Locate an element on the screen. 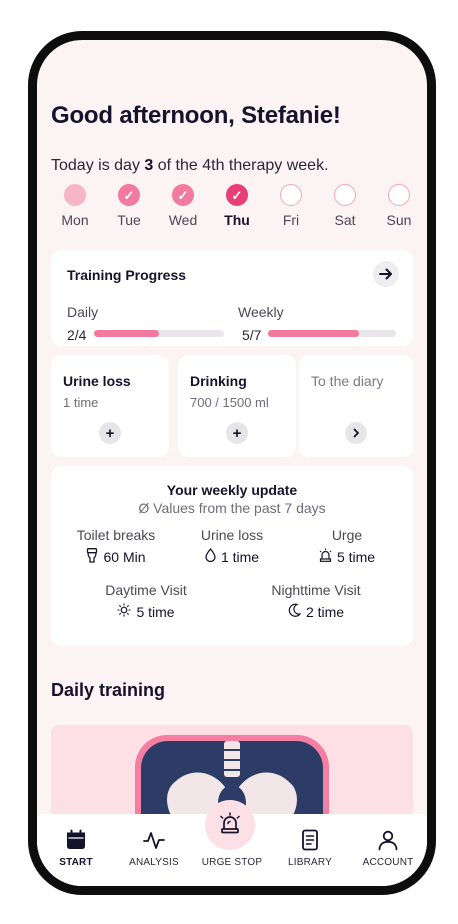  alarm-icon is located at coordinates (230, 825).